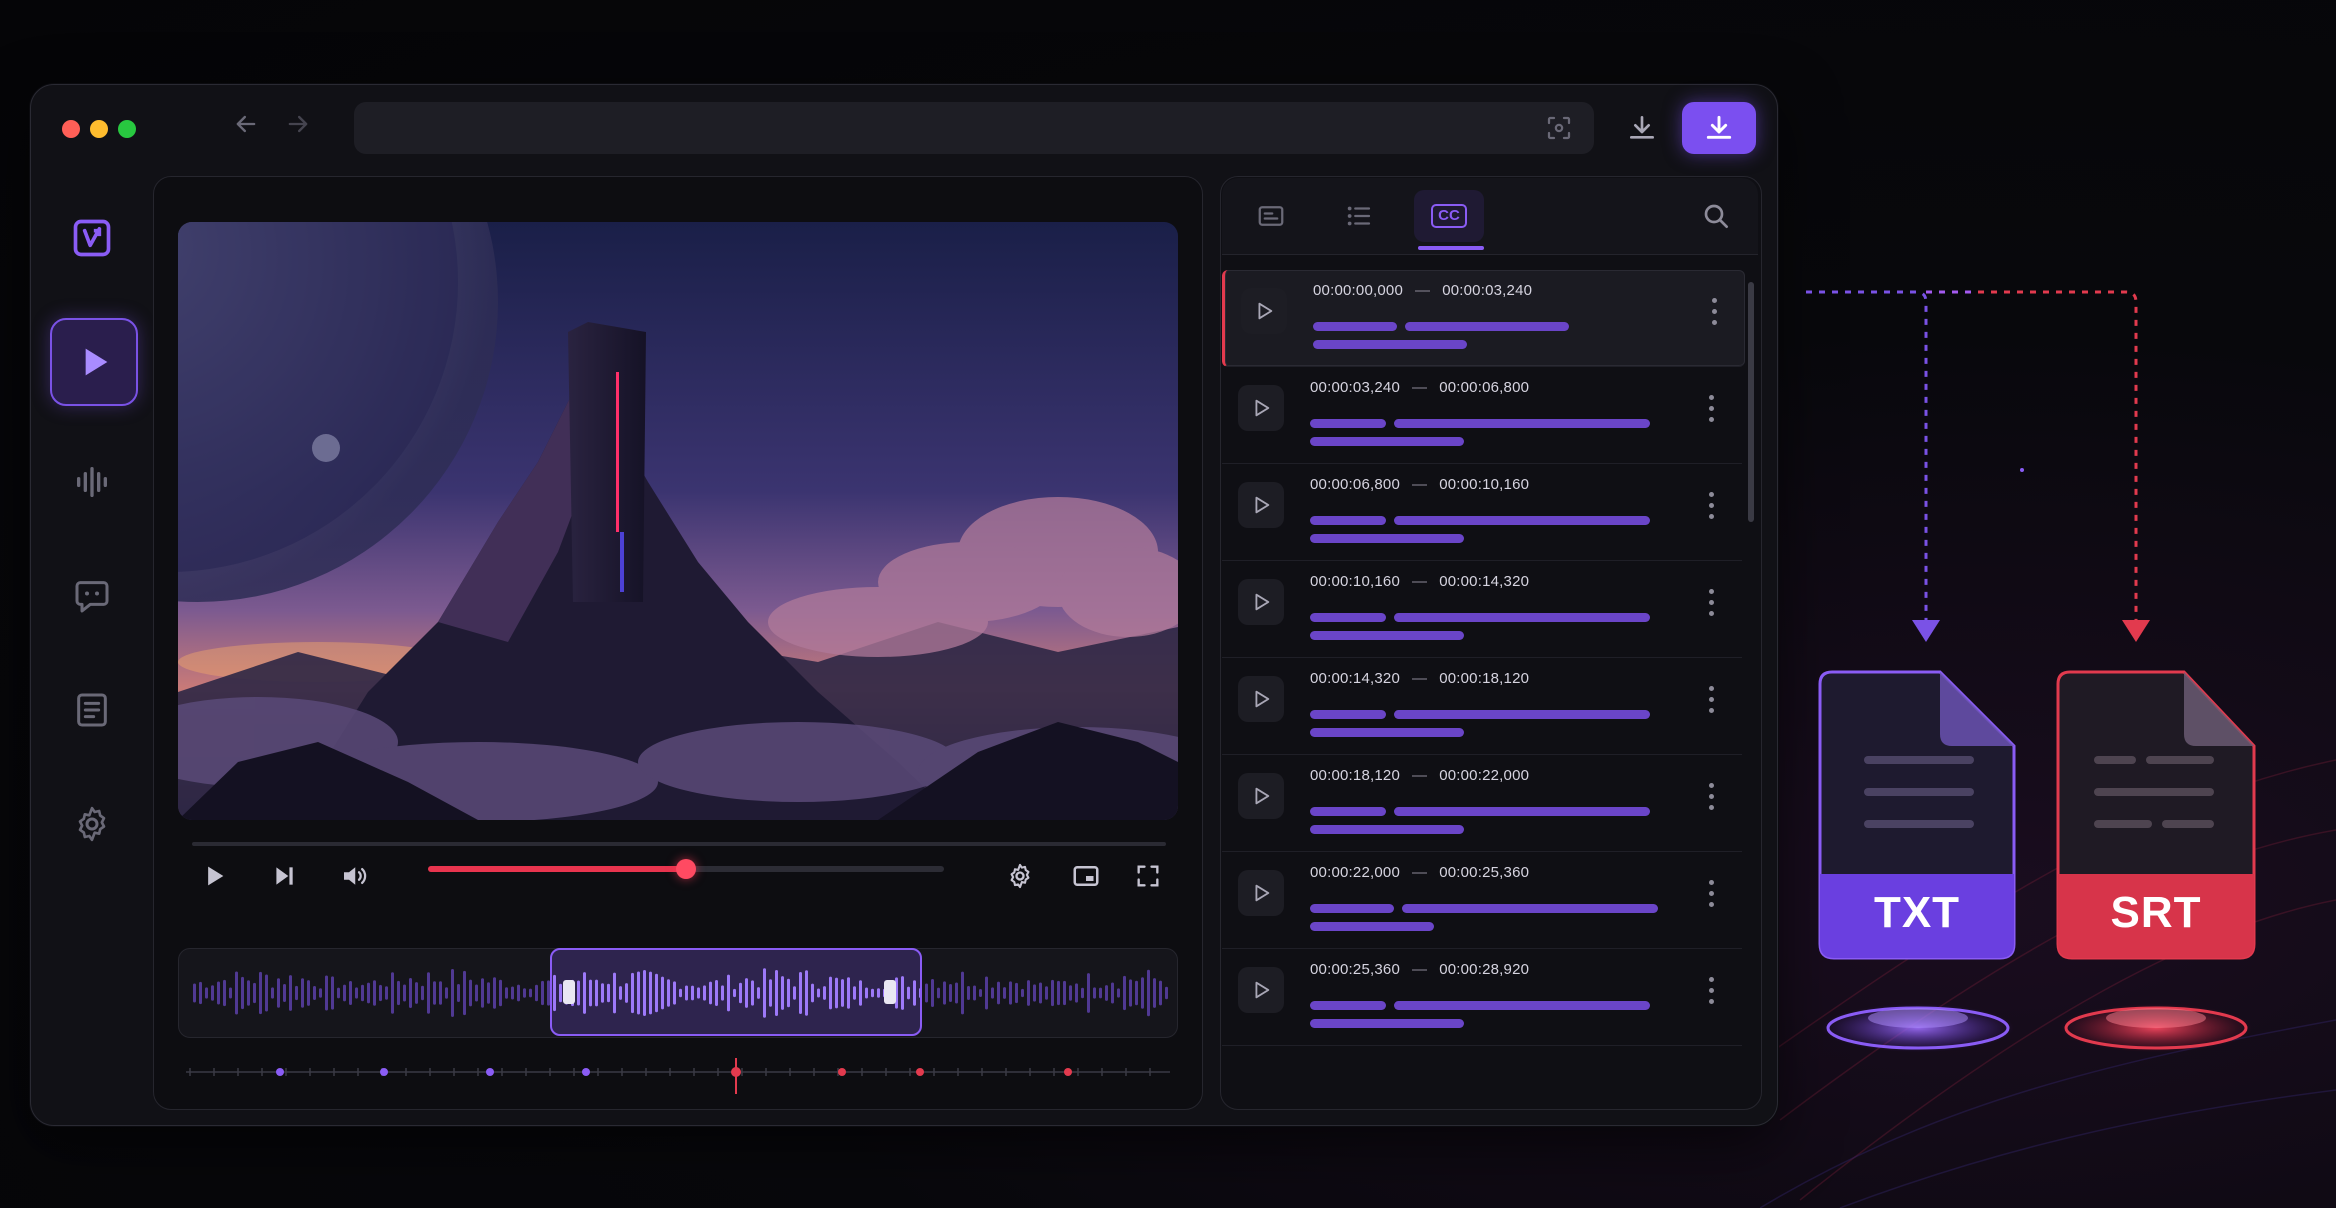  I want to click on address-bar, so click(974, 128).